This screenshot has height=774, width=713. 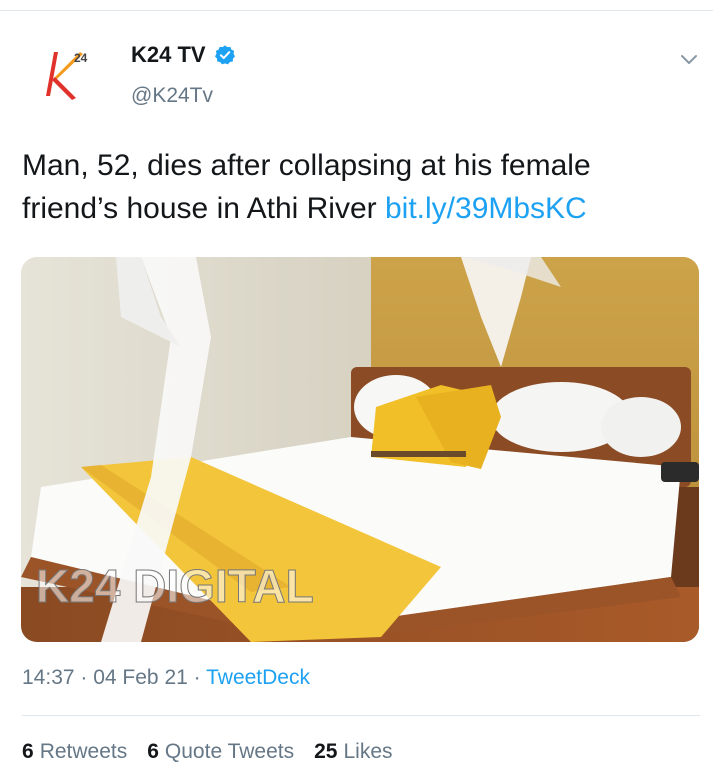 What do you see at coordinates (48, 677) in the screenshot?
I see `tweet-time: 14:37` at bounding box center [48, 677].